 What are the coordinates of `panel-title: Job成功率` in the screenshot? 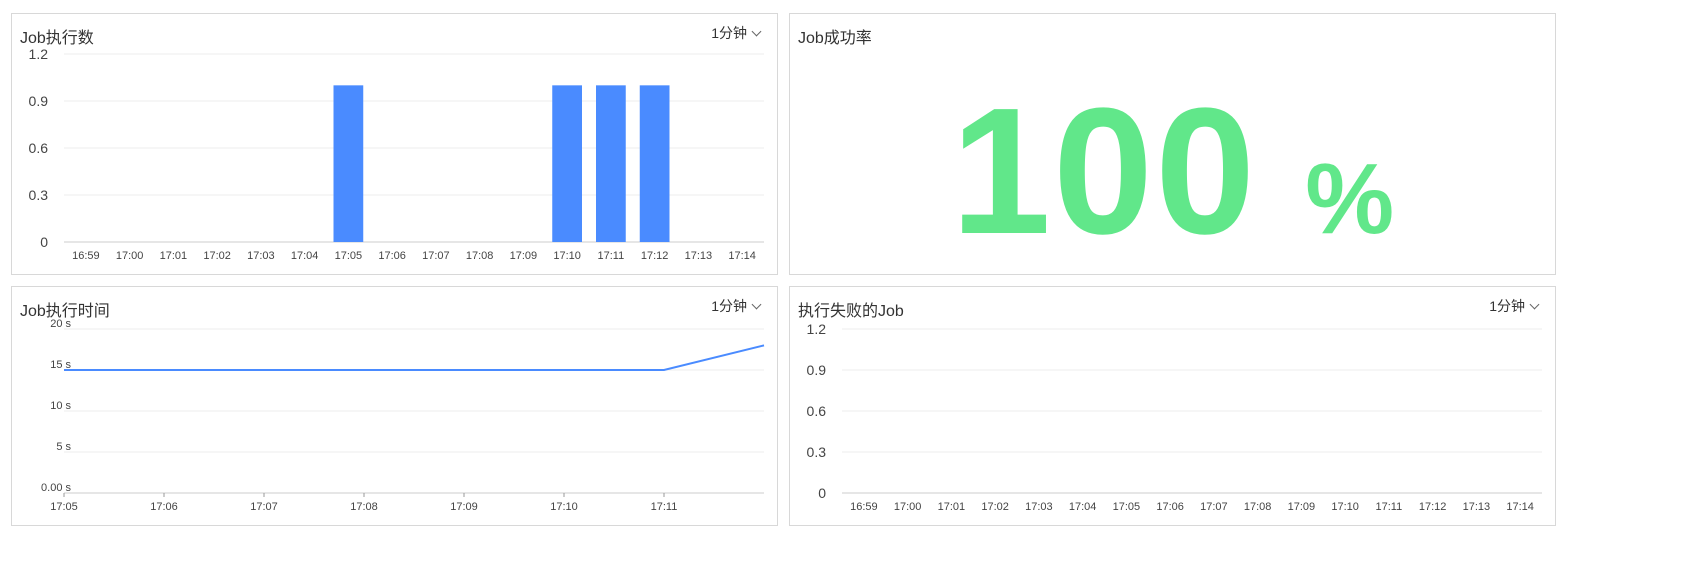 It's located at (835, 38).